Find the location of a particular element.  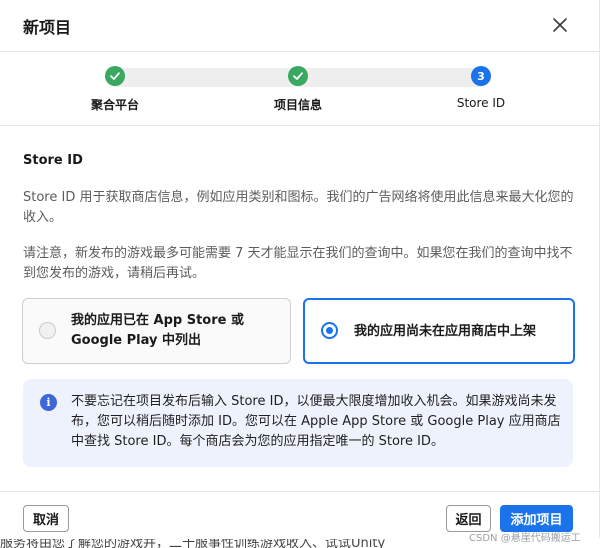

section-title: Store ID is located at coordinates (53, 160).